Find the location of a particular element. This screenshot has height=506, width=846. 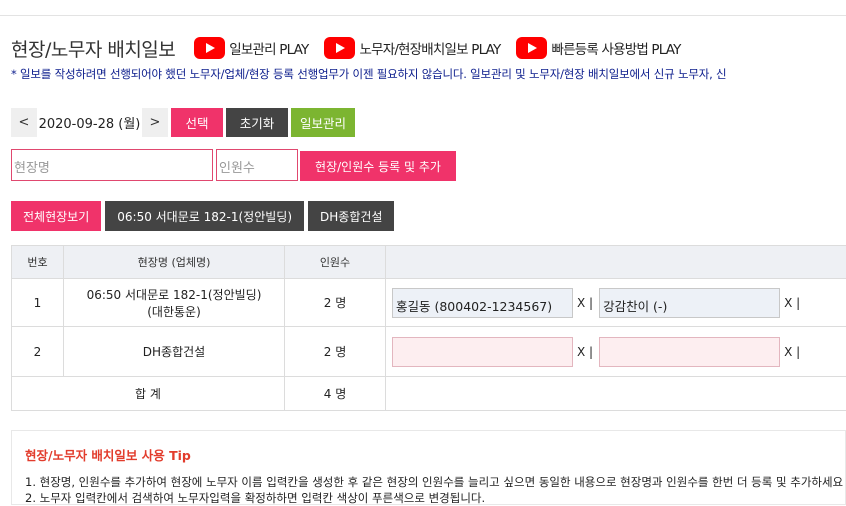

col-header-workers is located at coordinates (616, 262).